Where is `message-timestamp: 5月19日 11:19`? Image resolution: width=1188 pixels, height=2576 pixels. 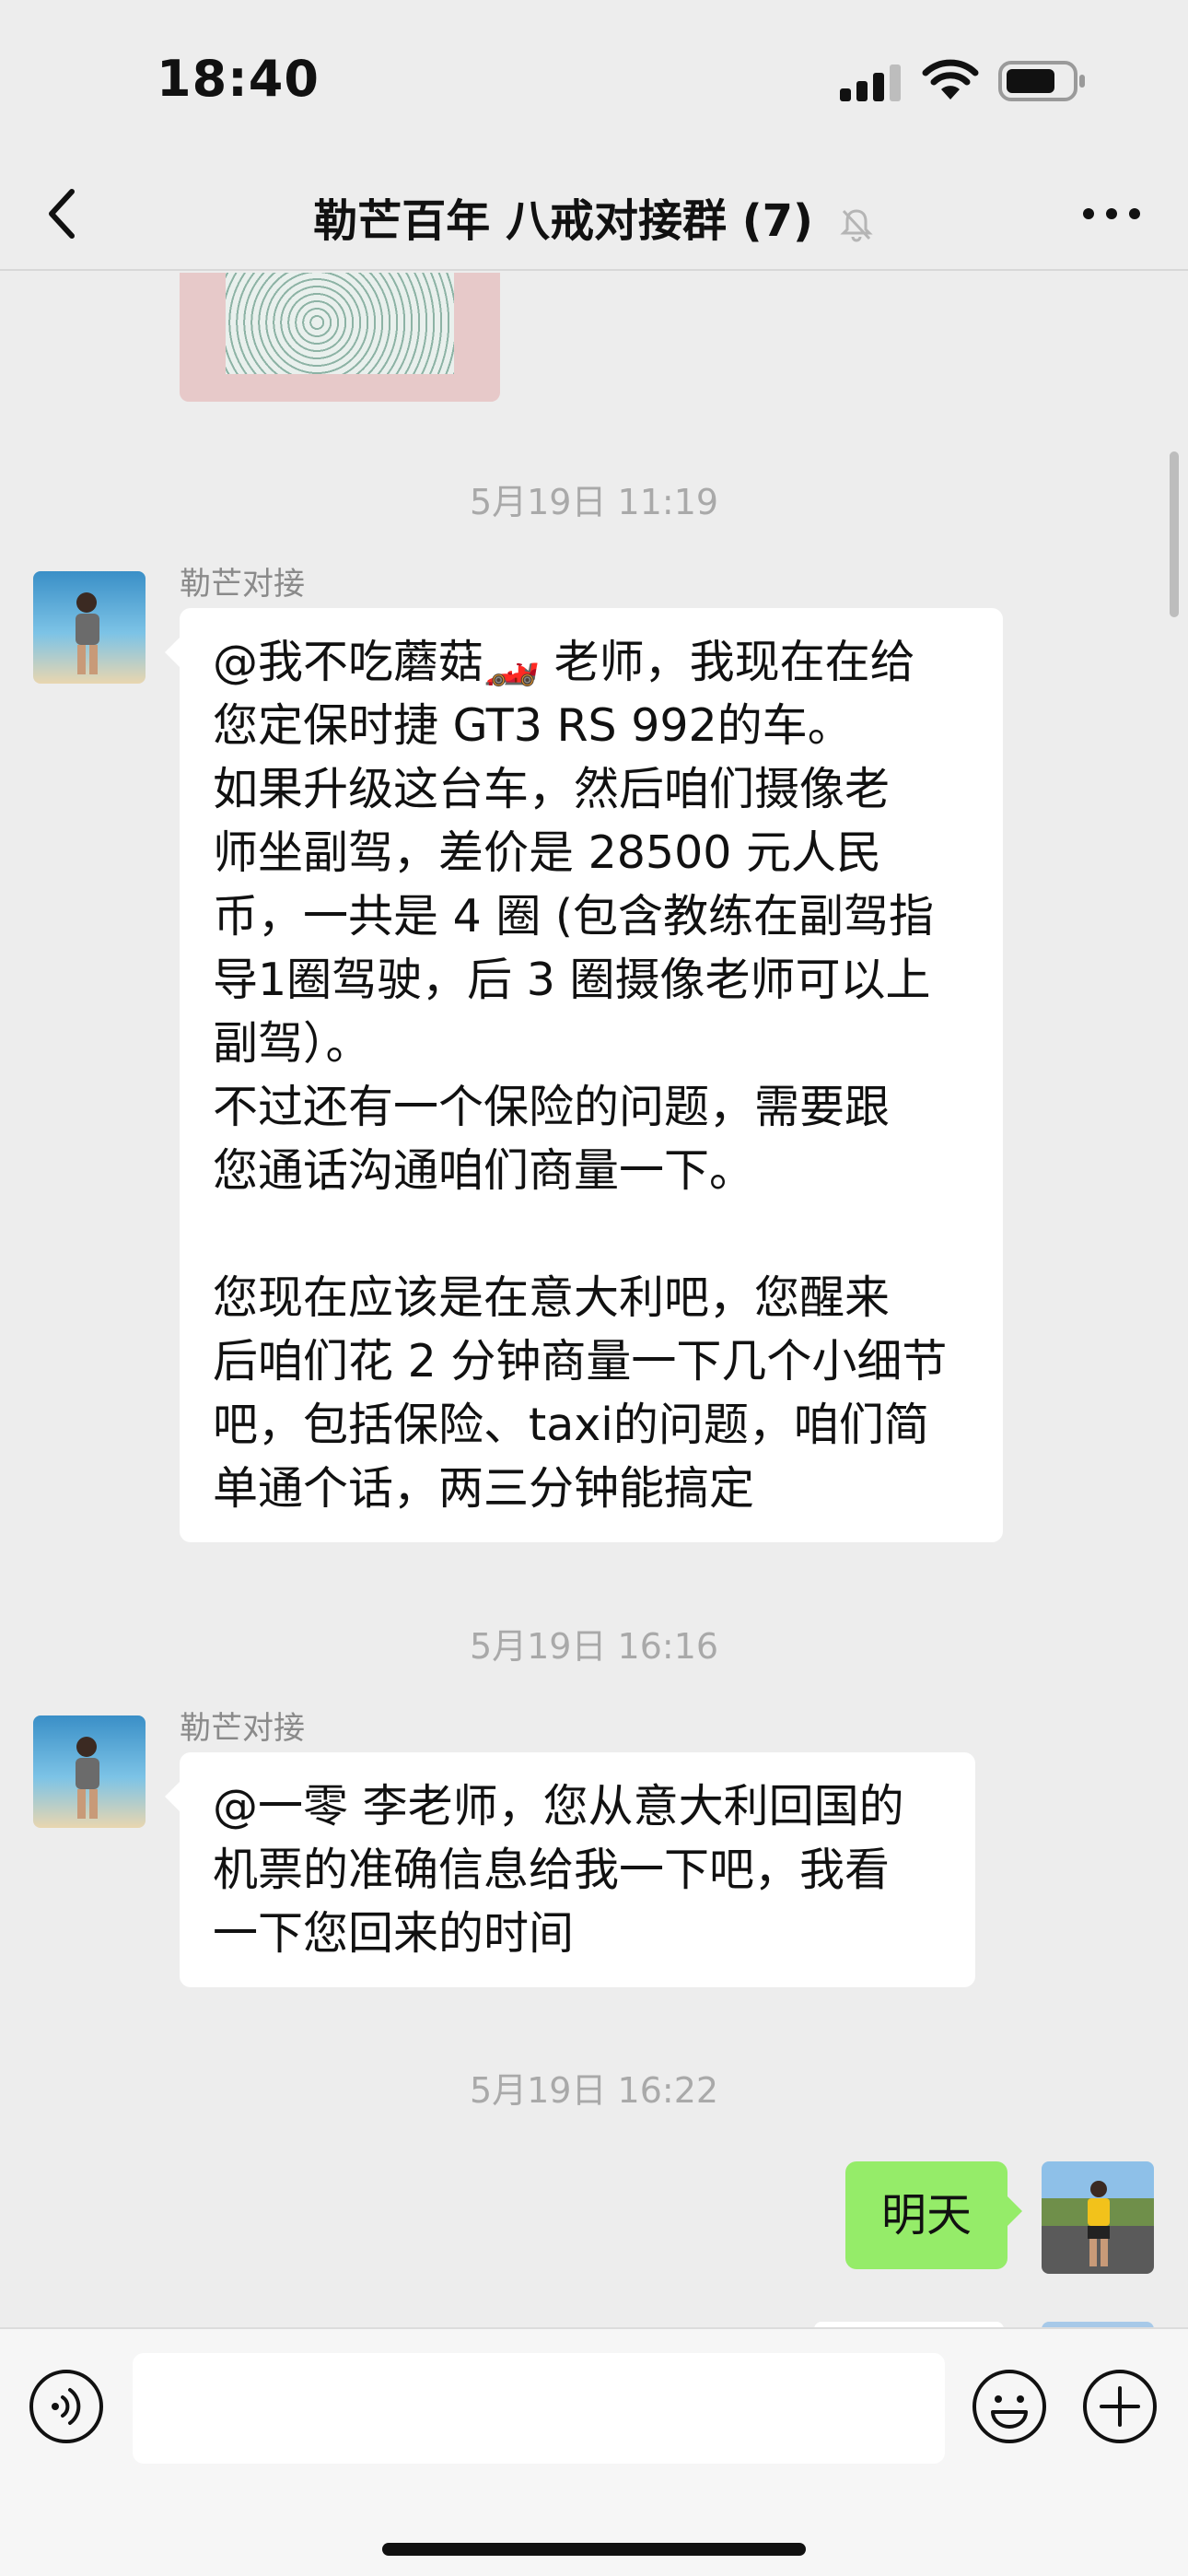
message-timestamp: 5月19日 11:19 is located at coordinates (594, 502).